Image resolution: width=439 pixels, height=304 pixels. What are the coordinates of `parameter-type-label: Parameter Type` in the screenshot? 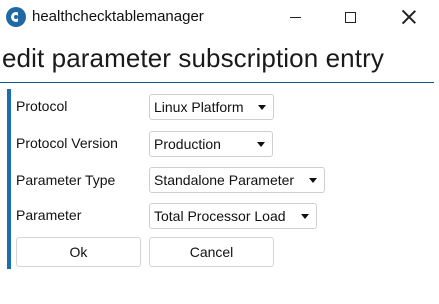 It's located at (66, 180).